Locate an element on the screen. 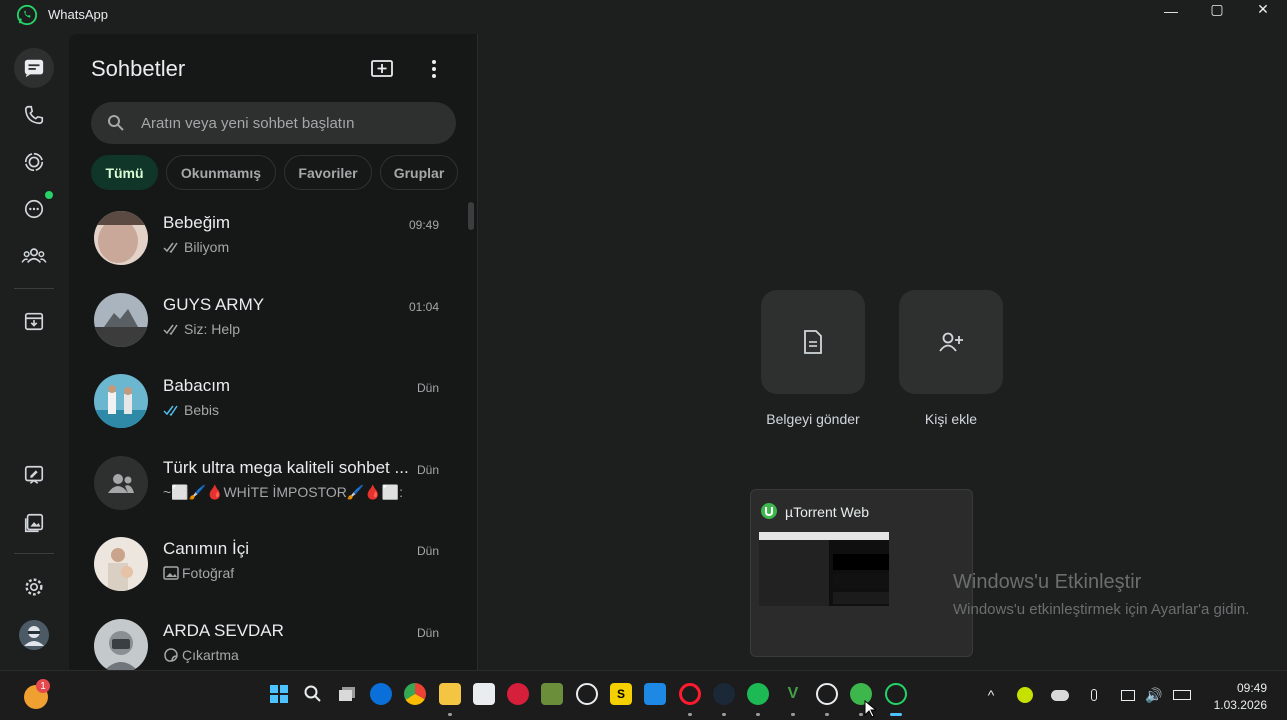 This screenshot has height=720, width=1287. media-icon is located at coordinates (34, 523).